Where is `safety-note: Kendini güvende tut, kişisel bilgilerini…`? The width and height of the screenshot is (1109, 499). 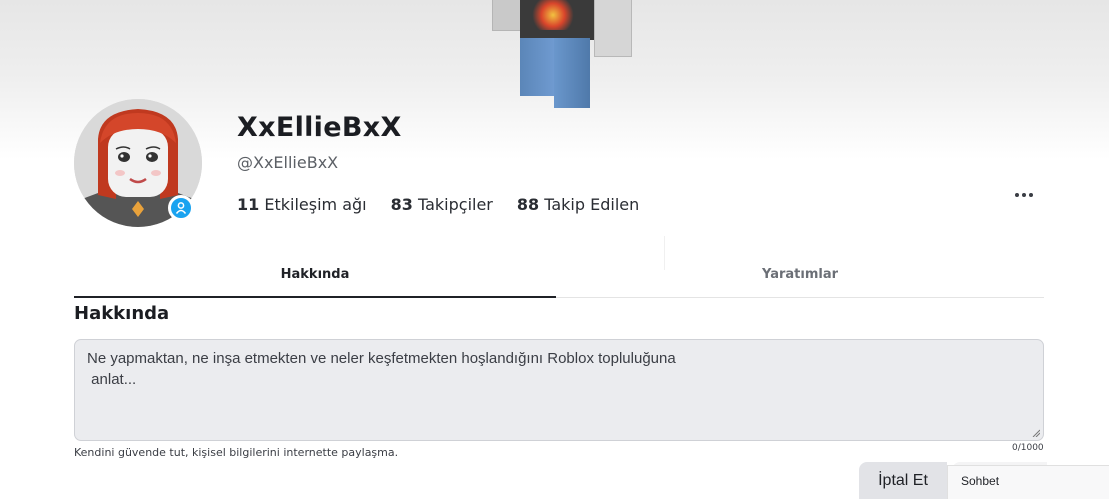
safety-note: Kendini güvende tut, kişisel bilgilerini… is located at coordinates (236, 452).